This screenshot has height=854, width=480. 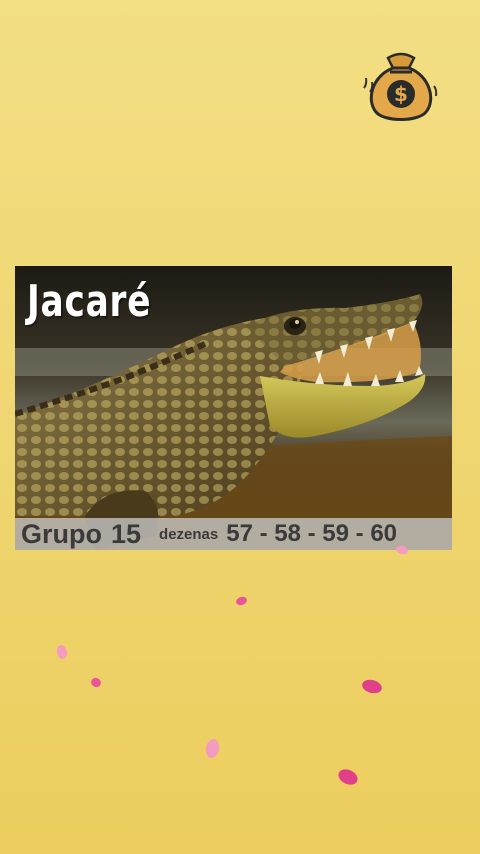 What do you see at coordinates (312, 533) in the screenshot?
I see `dezenas-values: 57 - 58 - 59 - 60` at bounding box center [312, 533].